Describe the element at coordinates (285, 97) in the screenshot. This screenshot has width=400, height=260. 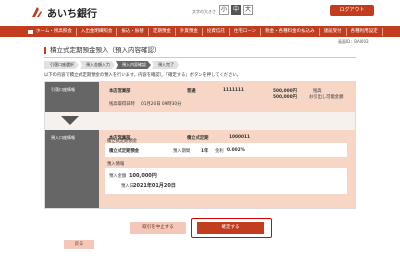
I see `withdraw-available: 500,000円` at that location.